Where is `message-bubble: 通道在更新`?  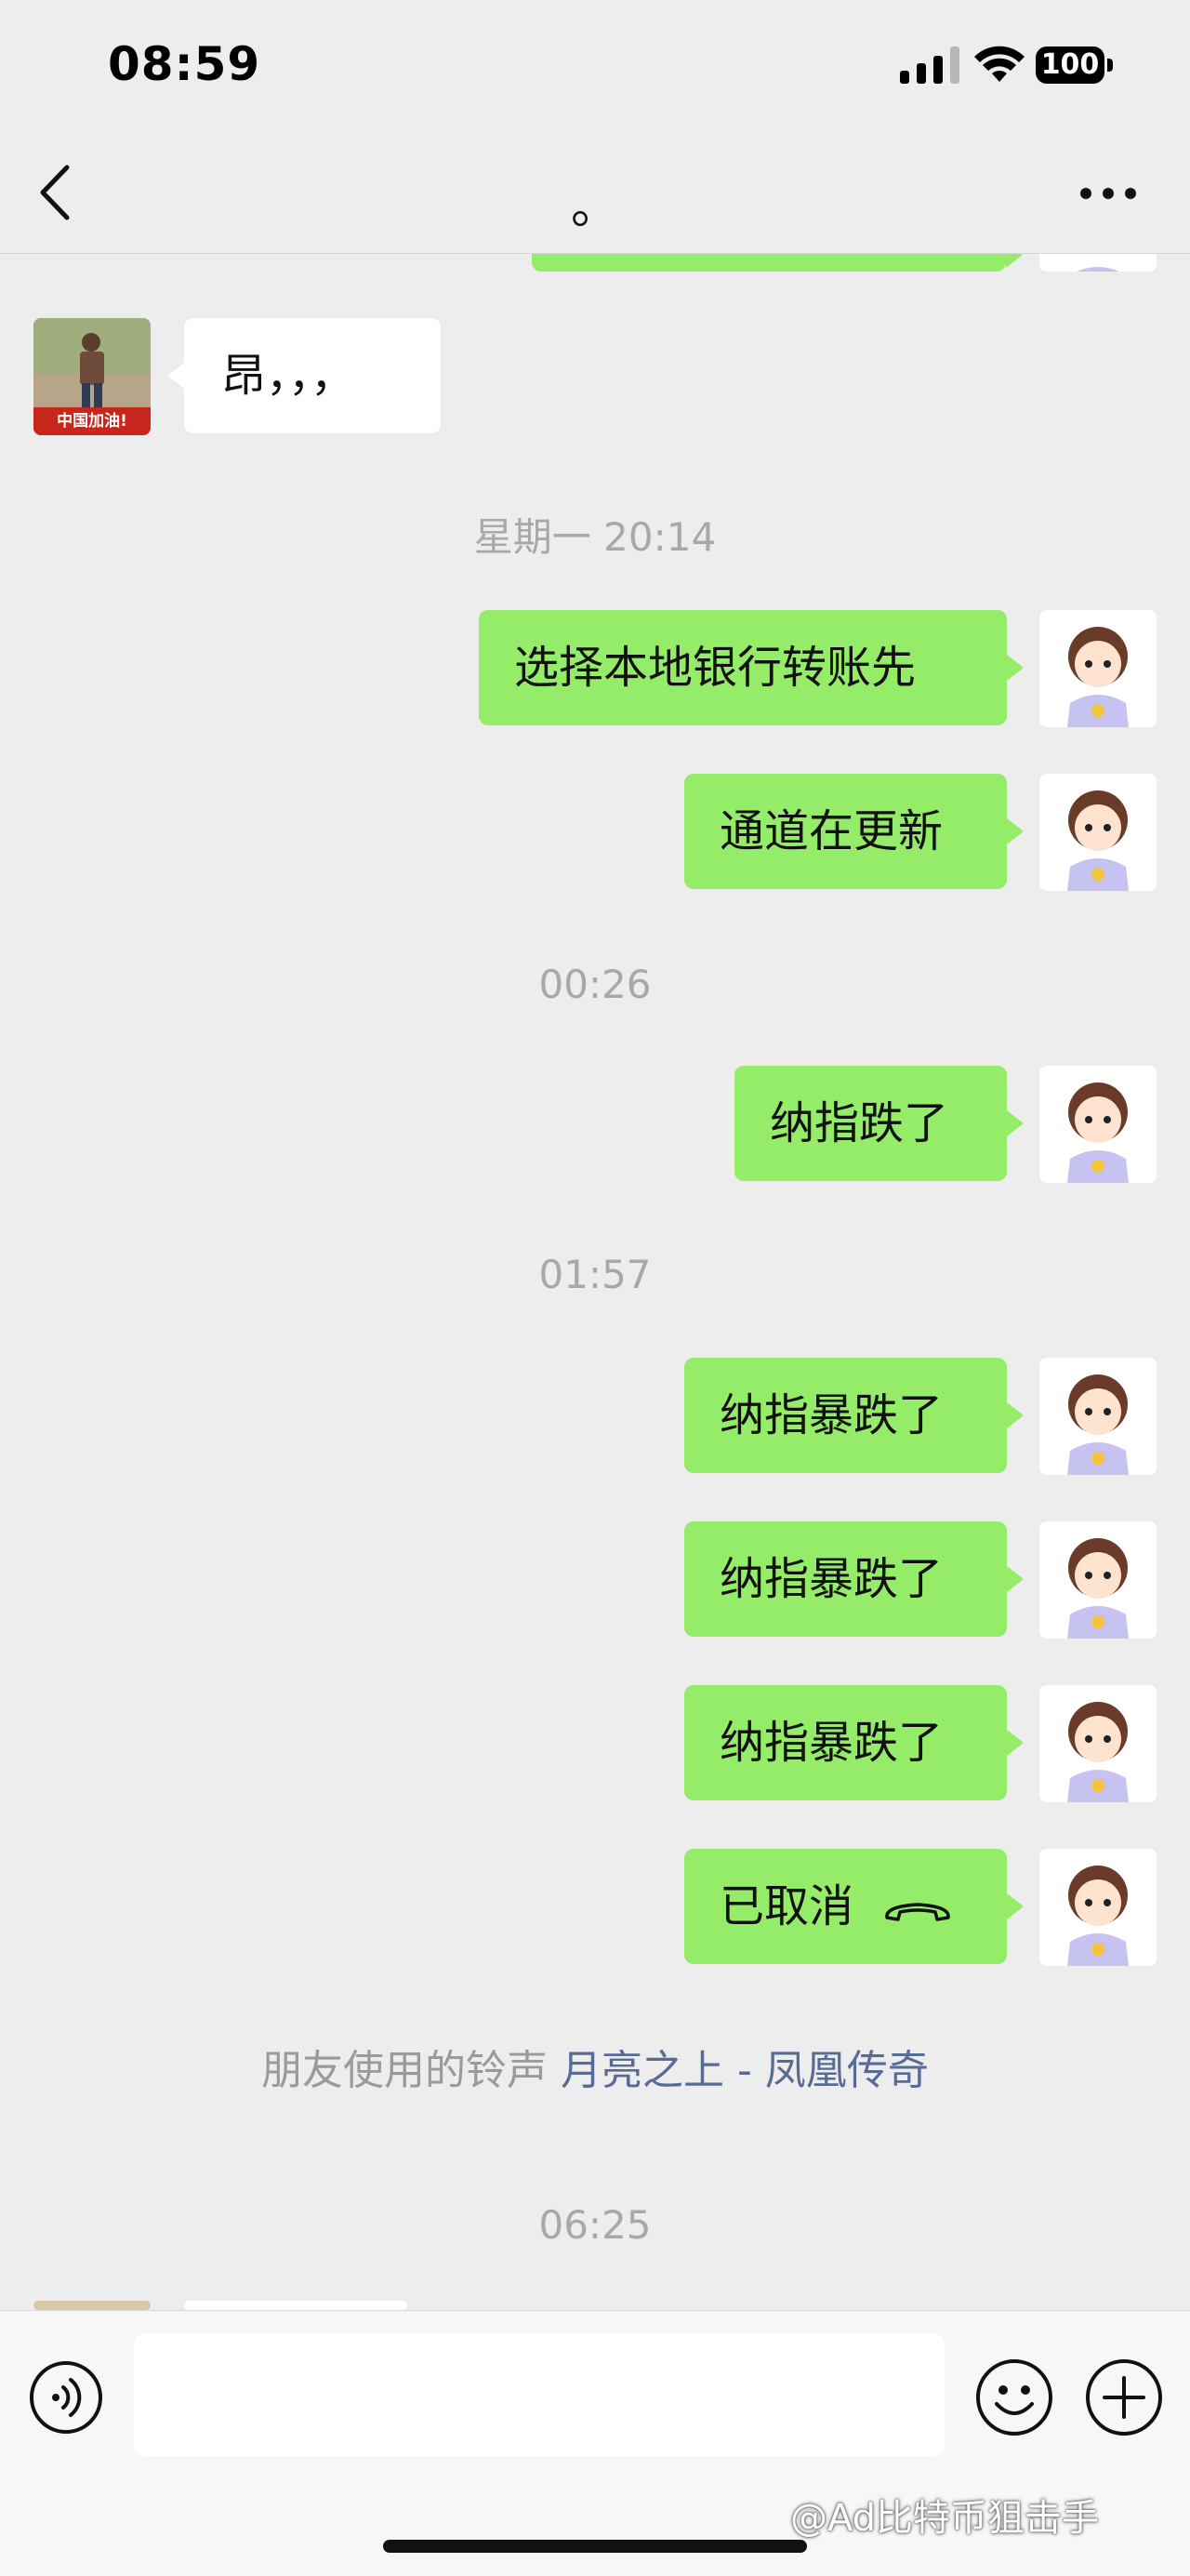 message-bubble: 通道在更新 is located at coordinates (854, 831).